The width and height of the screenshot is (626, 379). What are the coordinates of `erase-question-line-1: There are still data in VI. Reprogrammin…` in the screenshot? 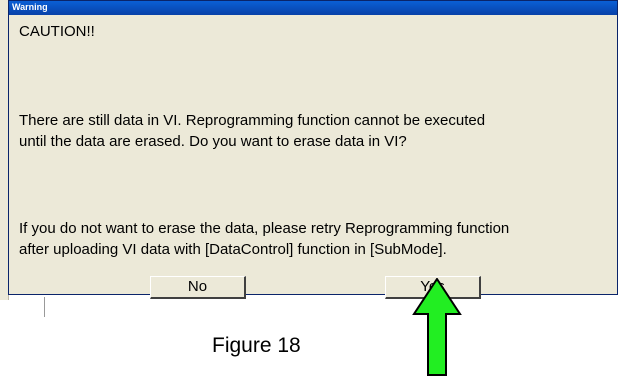 It's located at (252, 120).